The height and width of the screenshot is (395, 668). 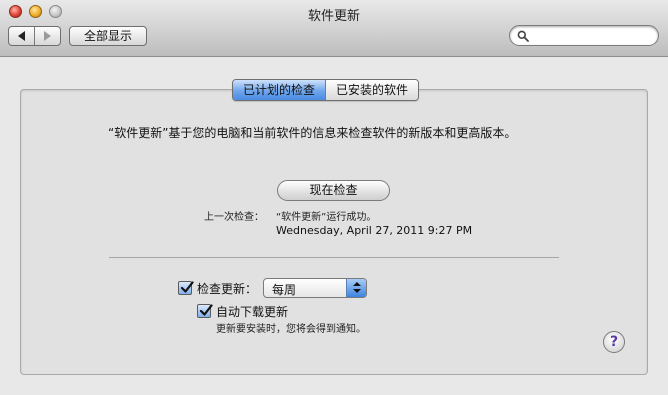 What do you see at coordinates (334, 28) in the screenshot?
I see `toolbar: 软件更新 全部显示` at bounding box center [334, 28].